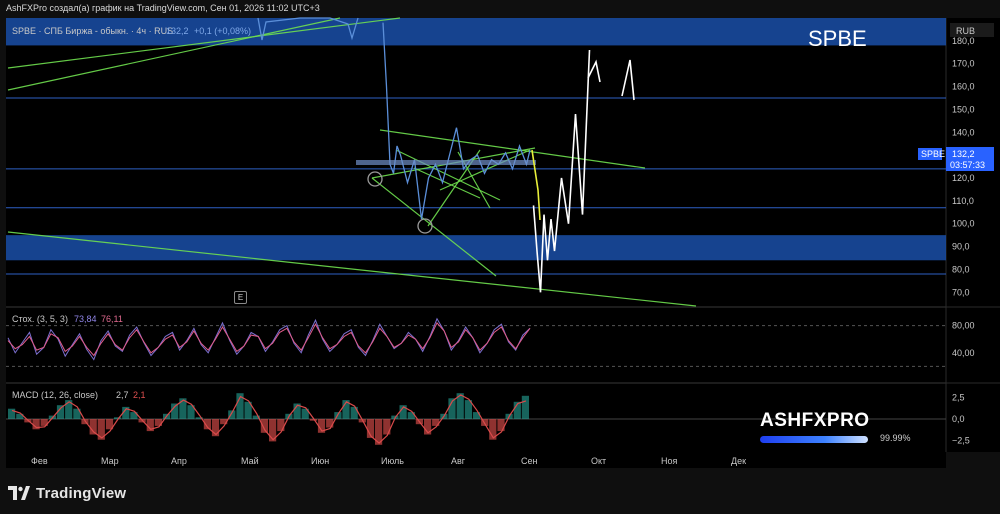  I want to click on price-tick-label: 70,0, so click(961, 292).